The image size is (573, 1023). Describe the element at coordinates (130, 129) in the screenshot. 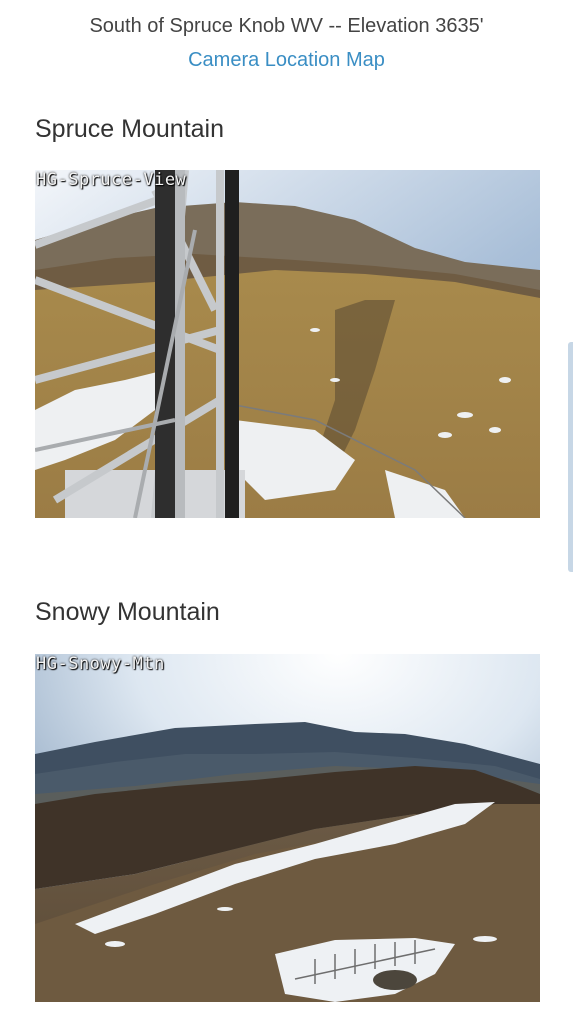

I see `camera-title-spruce: Spruce Mountain` at that location.